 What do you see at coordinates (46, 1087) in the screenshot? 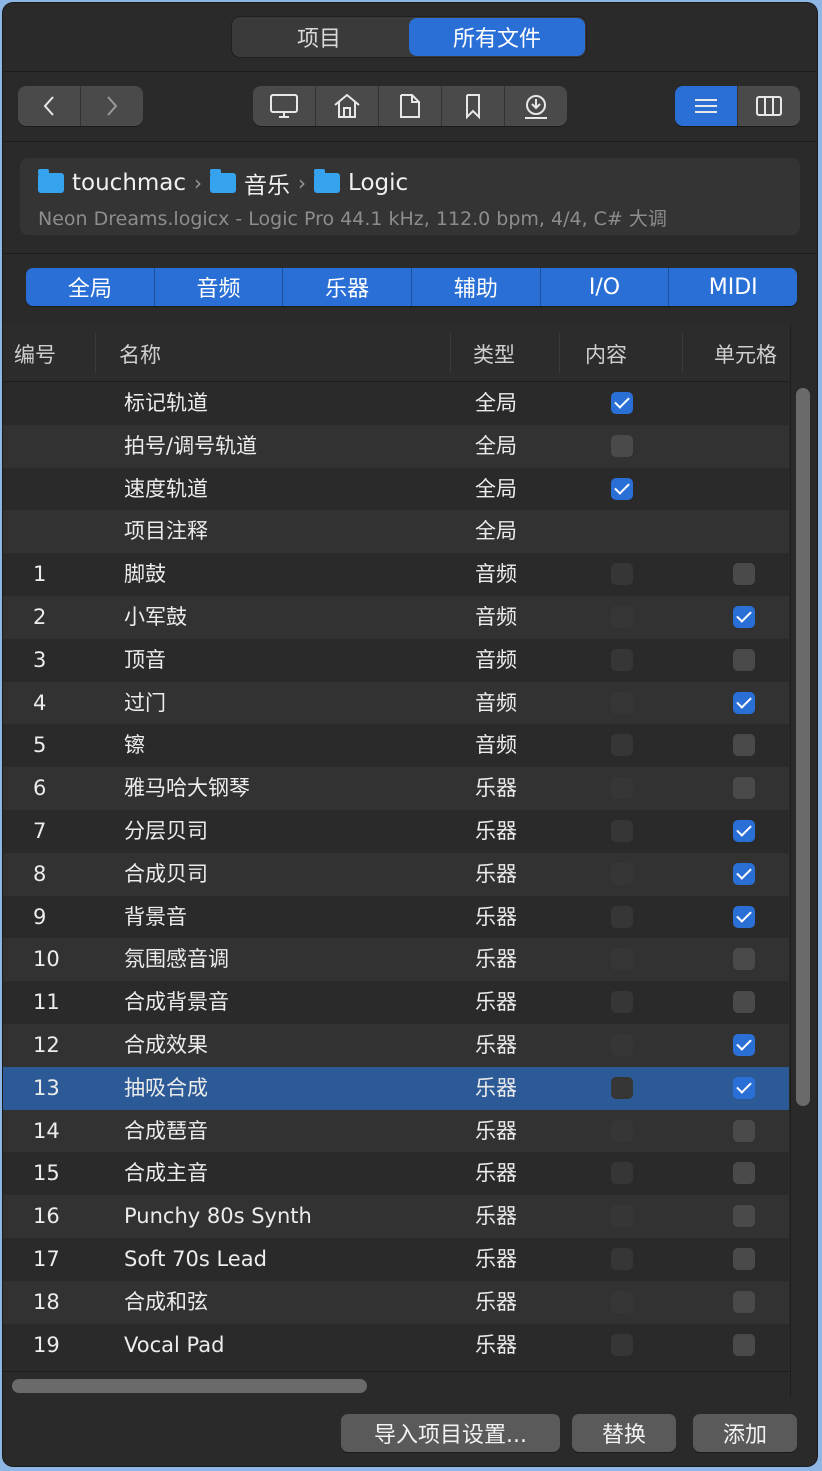
I see `track-number: 13` at bounding box center [46, 1087].